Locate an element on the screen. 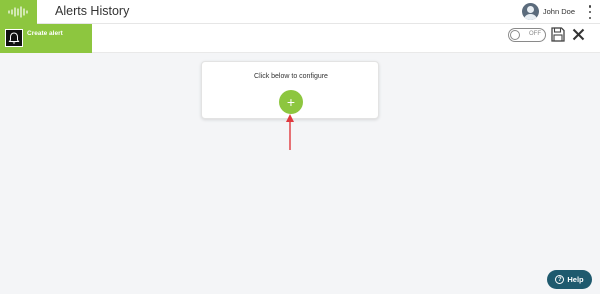  user-name: John Doe is located at coordinates (558, 11).